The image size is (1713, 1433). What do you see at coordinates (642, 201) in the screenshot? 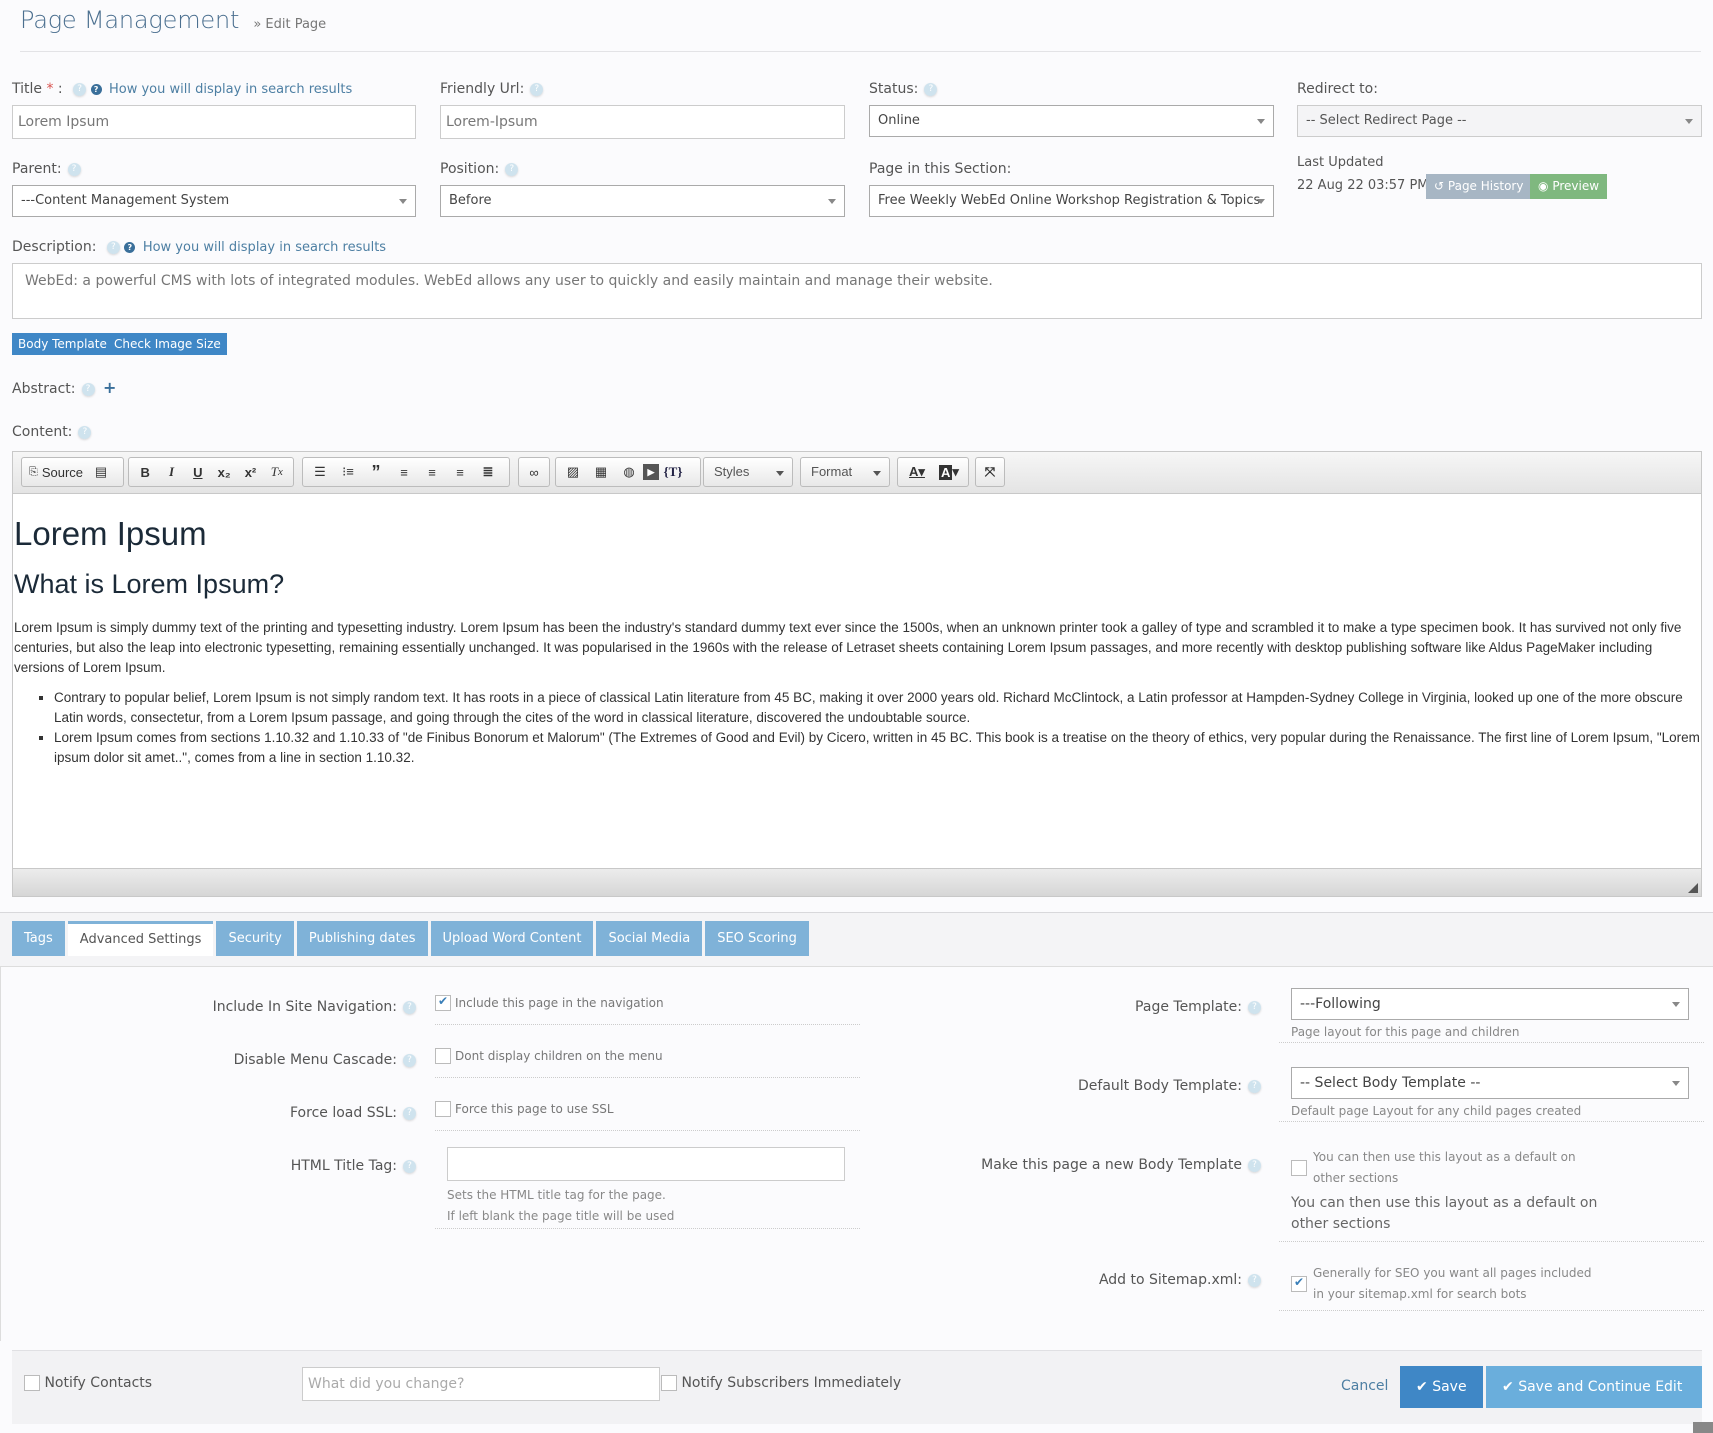
I see `position-select: Before` at bounding box center [642, 201].